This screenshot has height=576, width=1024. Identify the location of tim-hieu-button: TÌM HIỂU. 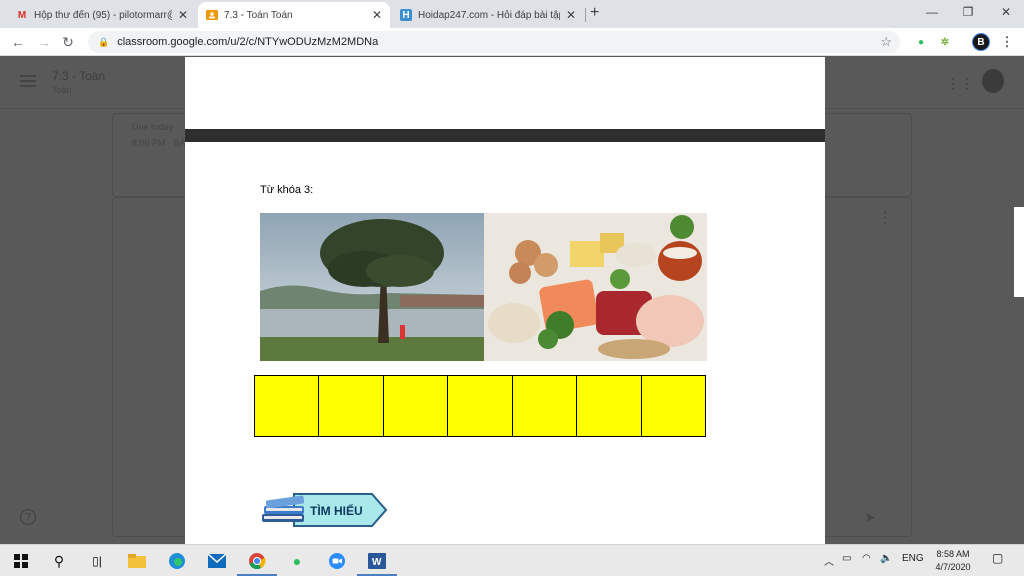
(324, 508).